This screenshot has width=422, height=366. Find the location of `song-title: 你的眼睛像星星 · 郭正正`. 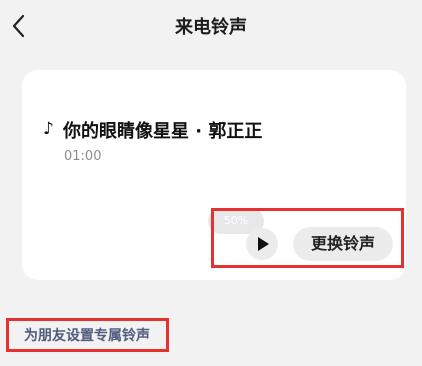

song-title: 你的眼睛像星星 · 郭正正 is located at coordinates (163, 131).